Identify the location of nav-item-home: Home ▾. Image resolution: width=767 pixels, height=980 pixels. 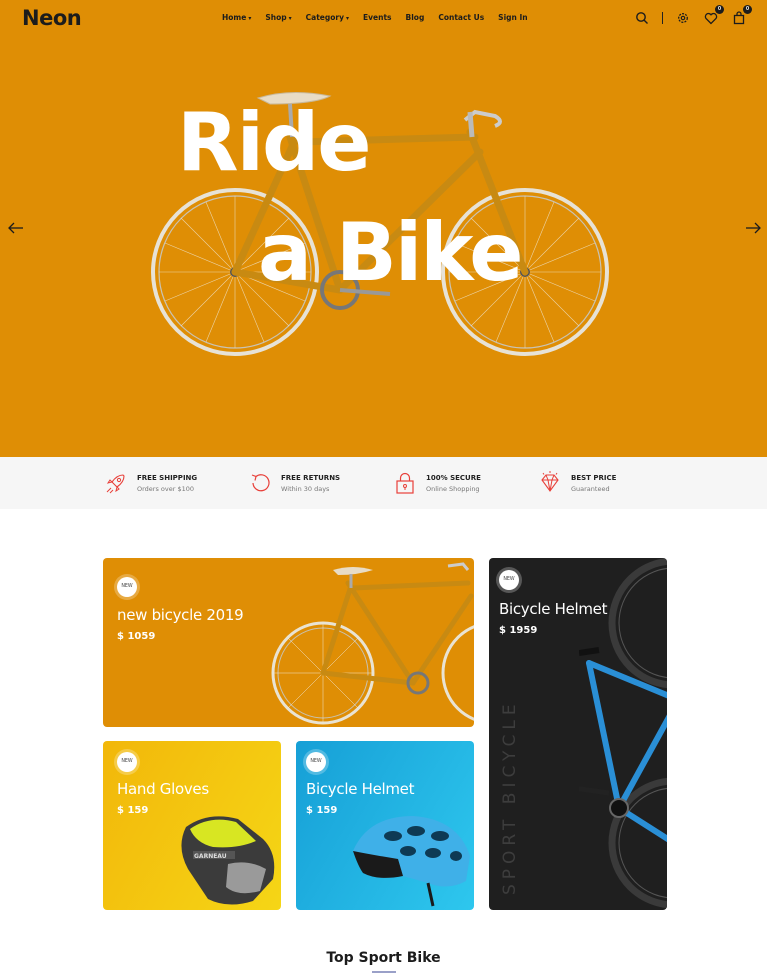
(236, 17).